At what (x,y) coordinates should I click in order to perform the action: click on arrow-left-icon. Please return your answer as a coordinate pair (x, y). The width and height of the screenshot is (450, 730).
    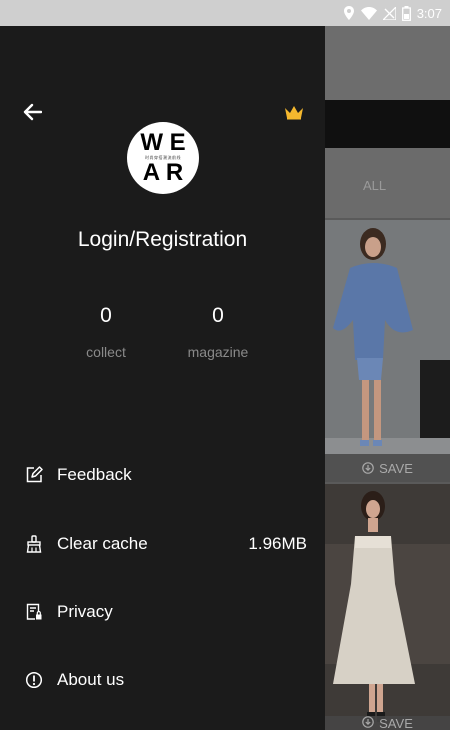
    Looking at the image, I should click on (32, 112).